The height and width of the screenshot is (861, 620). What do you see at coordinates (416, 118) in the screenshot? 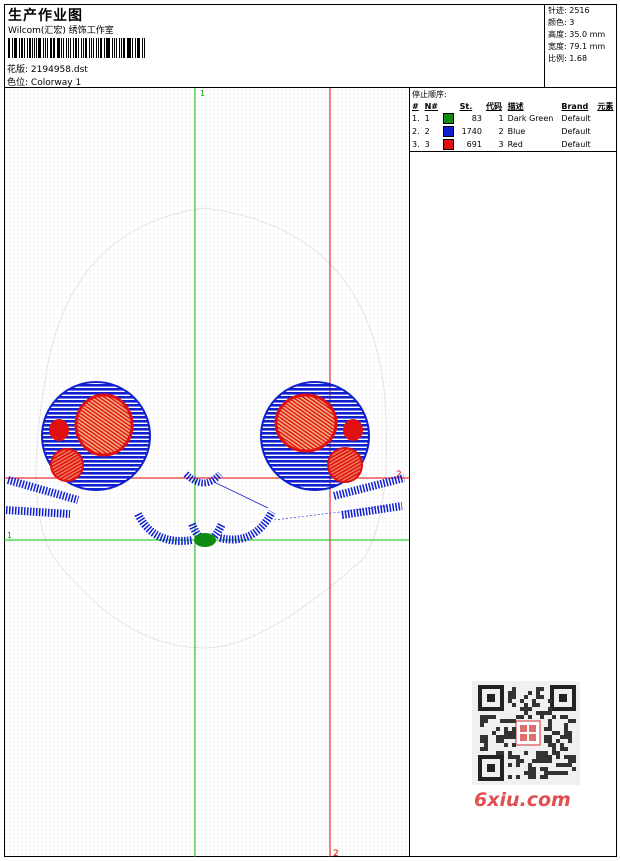
I see `row-index: 1.` at bounding box center [416, 118].